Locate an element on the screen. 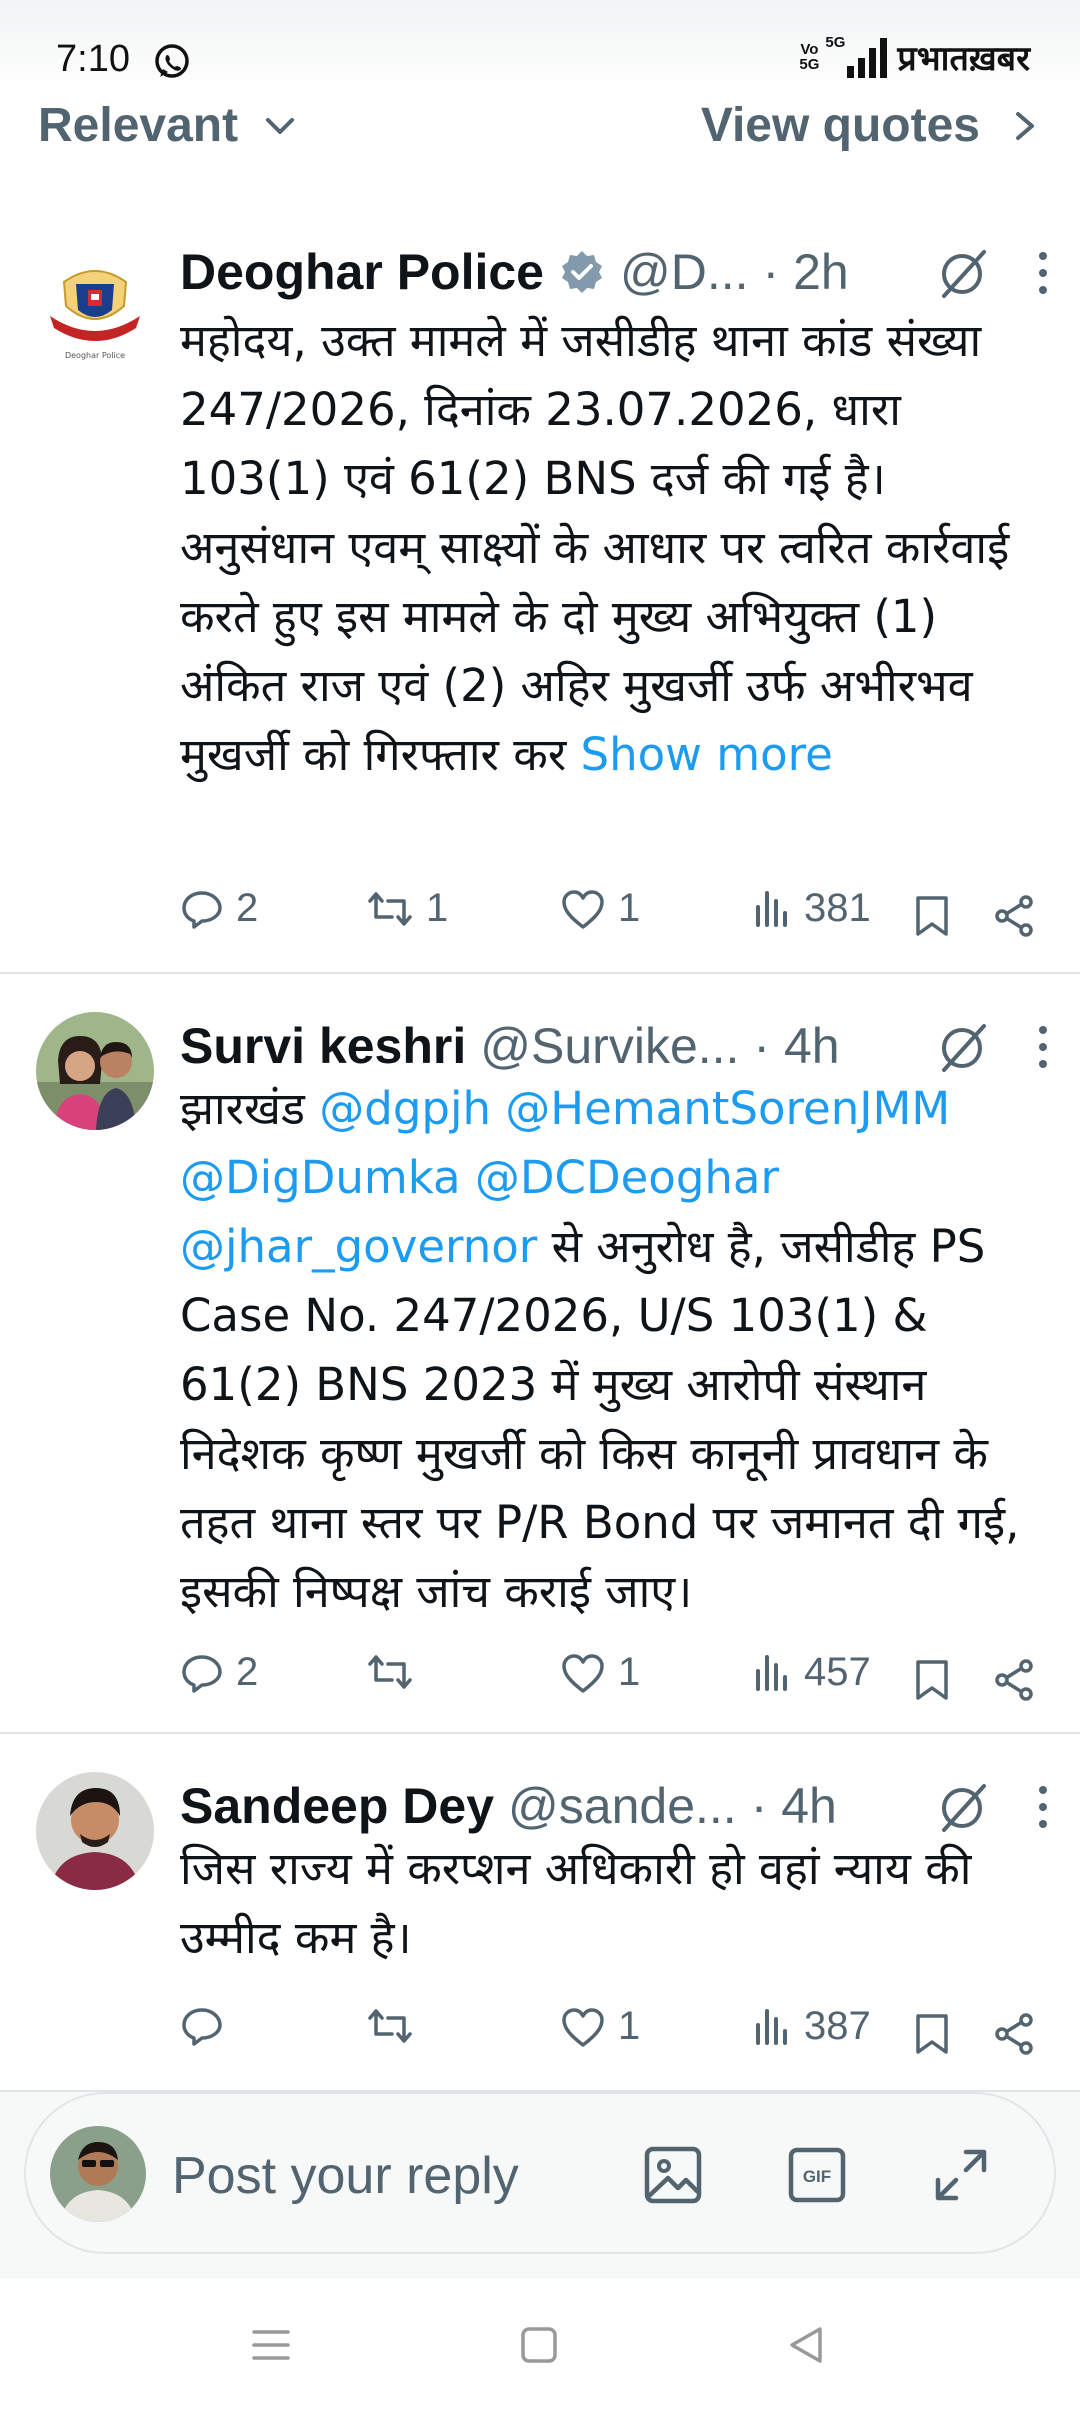 The height and width of the screenshot is (2412, 1080). status-right: Vo 5G 5G प्रभातख़बर is located at coordinates (914, 52).